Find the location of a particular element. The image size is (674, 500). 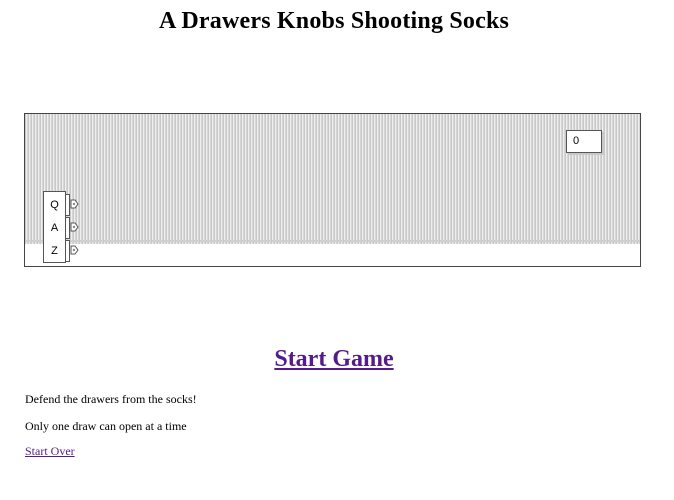

sock-field-edge is located at coordinates (332, 243).